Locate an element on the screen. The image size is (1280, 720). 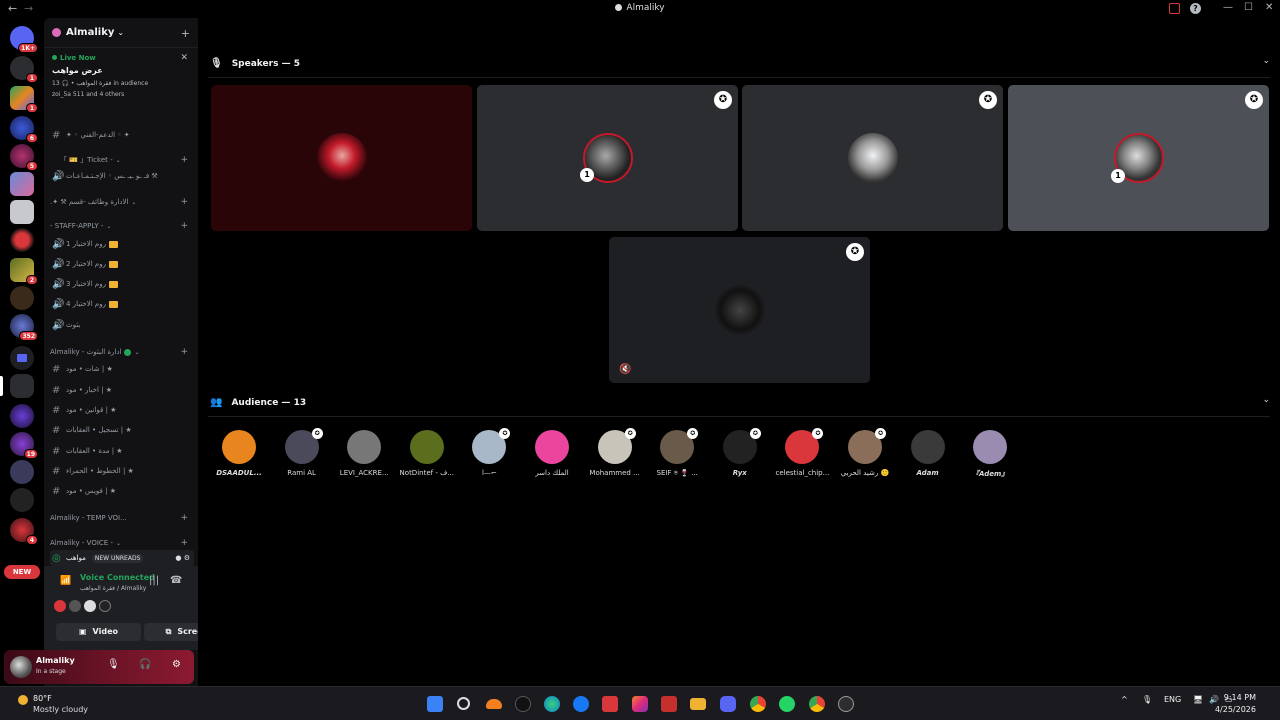
channel-item: # مدة • العقابات | ★ is located at coordinates (122, 451).